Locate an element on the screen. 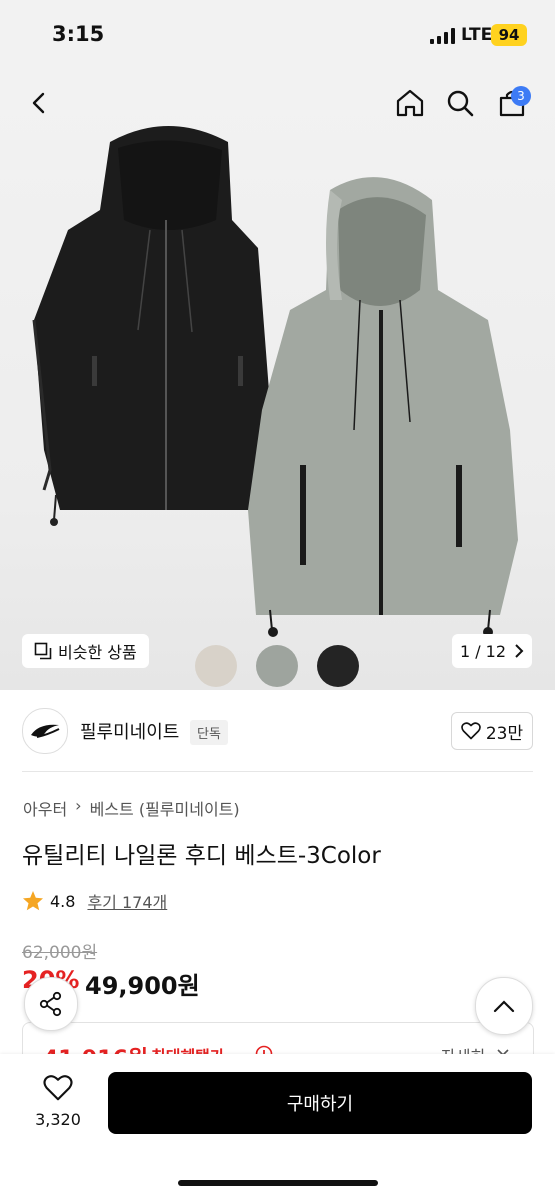 Image resolution: width=555 pixels, height=1200 pixels. back-button is located at coordinates (40, 103).